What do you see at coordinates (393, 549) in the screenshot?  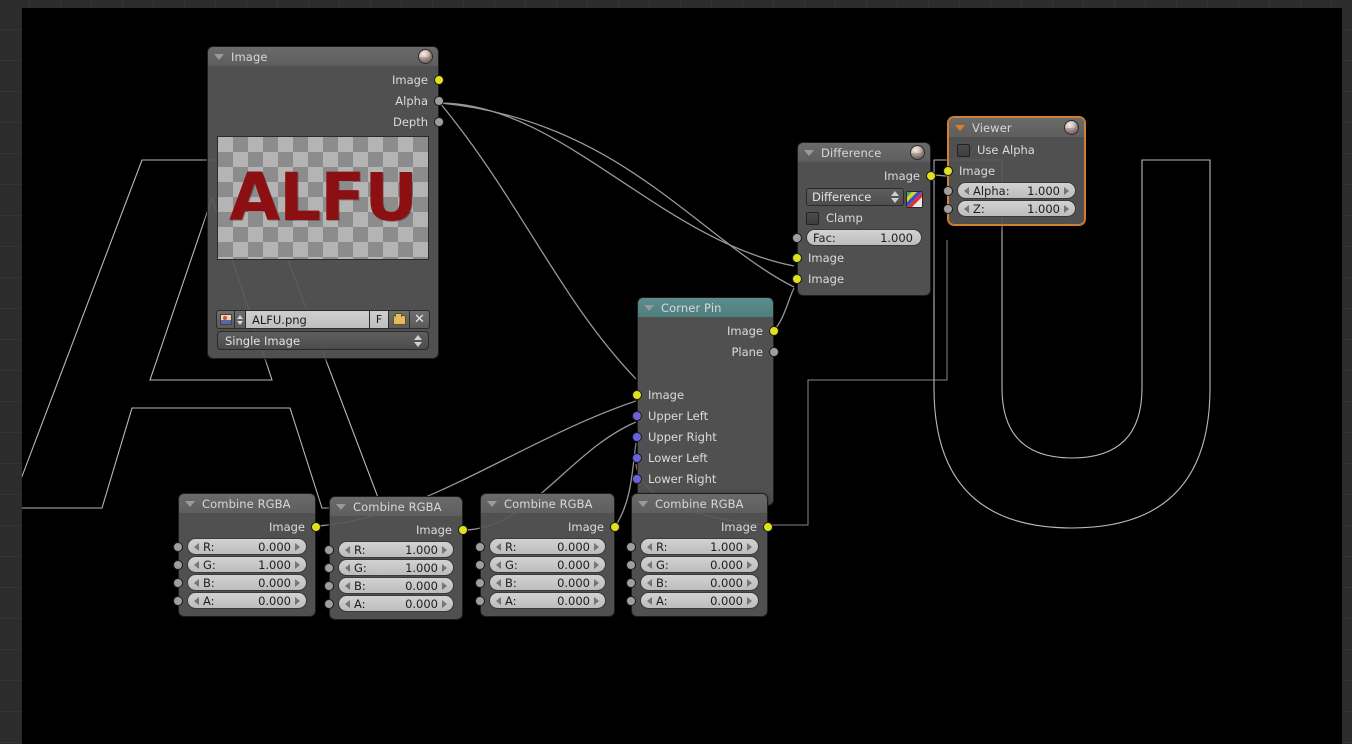 I see `r-row: R: 1.000` at bounding box center [393, 549].